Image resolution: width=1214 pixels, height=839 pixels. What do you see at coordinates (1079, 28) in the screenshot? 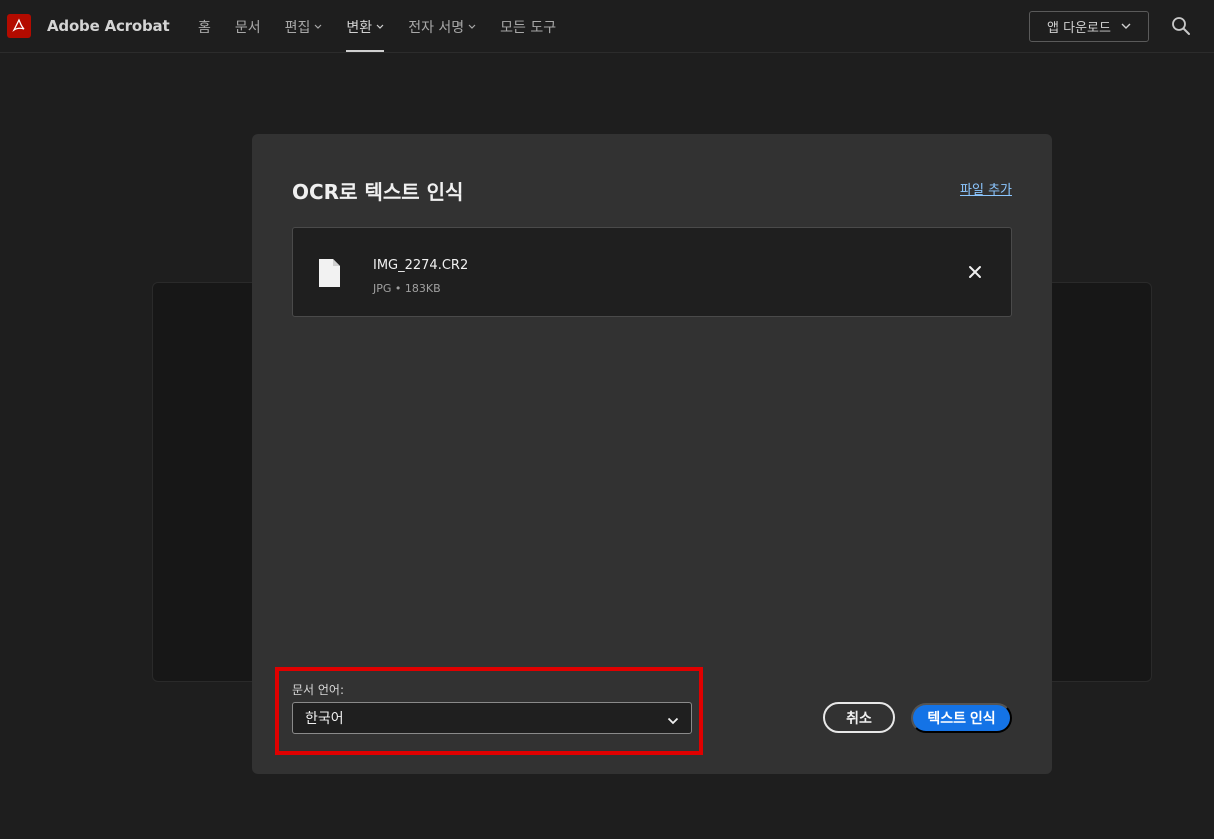
I see `download-app-label: 앱 다운로드` at bounding box center [1079, 28].